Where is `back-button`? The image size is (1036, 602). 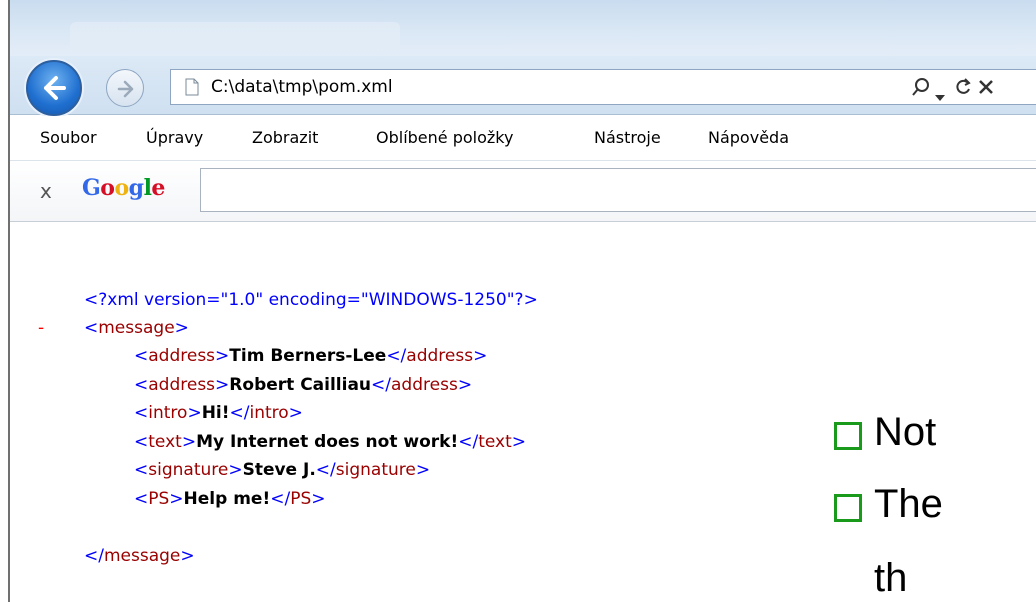
back-button is located at coordinates (54, 88).